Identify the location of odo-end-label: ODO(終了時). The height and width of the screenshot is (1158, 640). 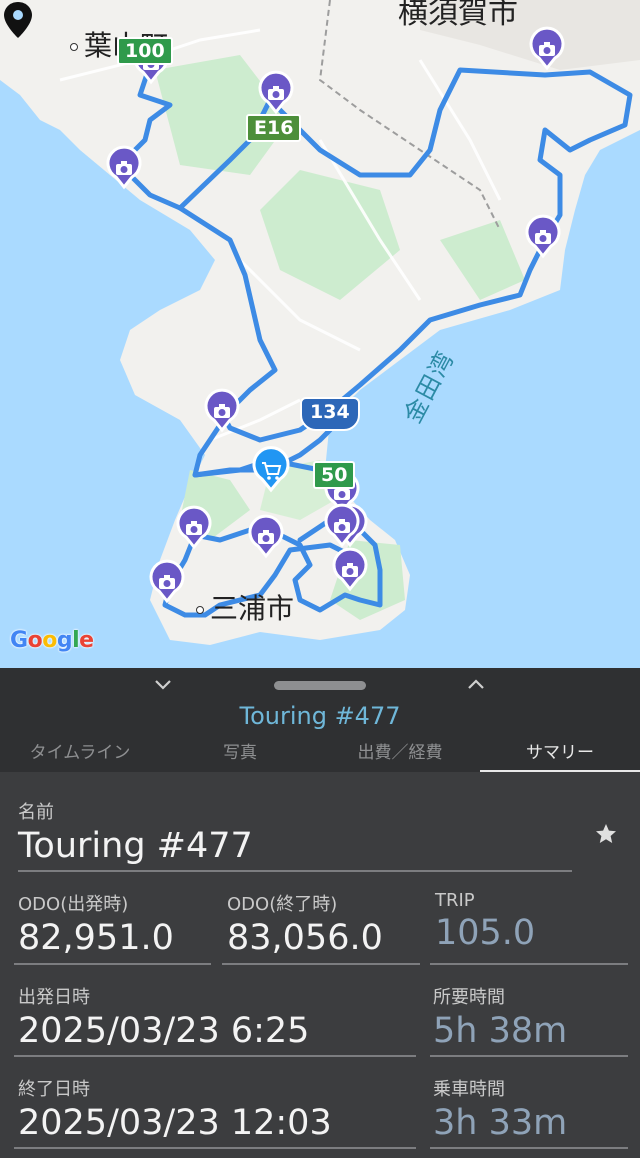
(282, 904).